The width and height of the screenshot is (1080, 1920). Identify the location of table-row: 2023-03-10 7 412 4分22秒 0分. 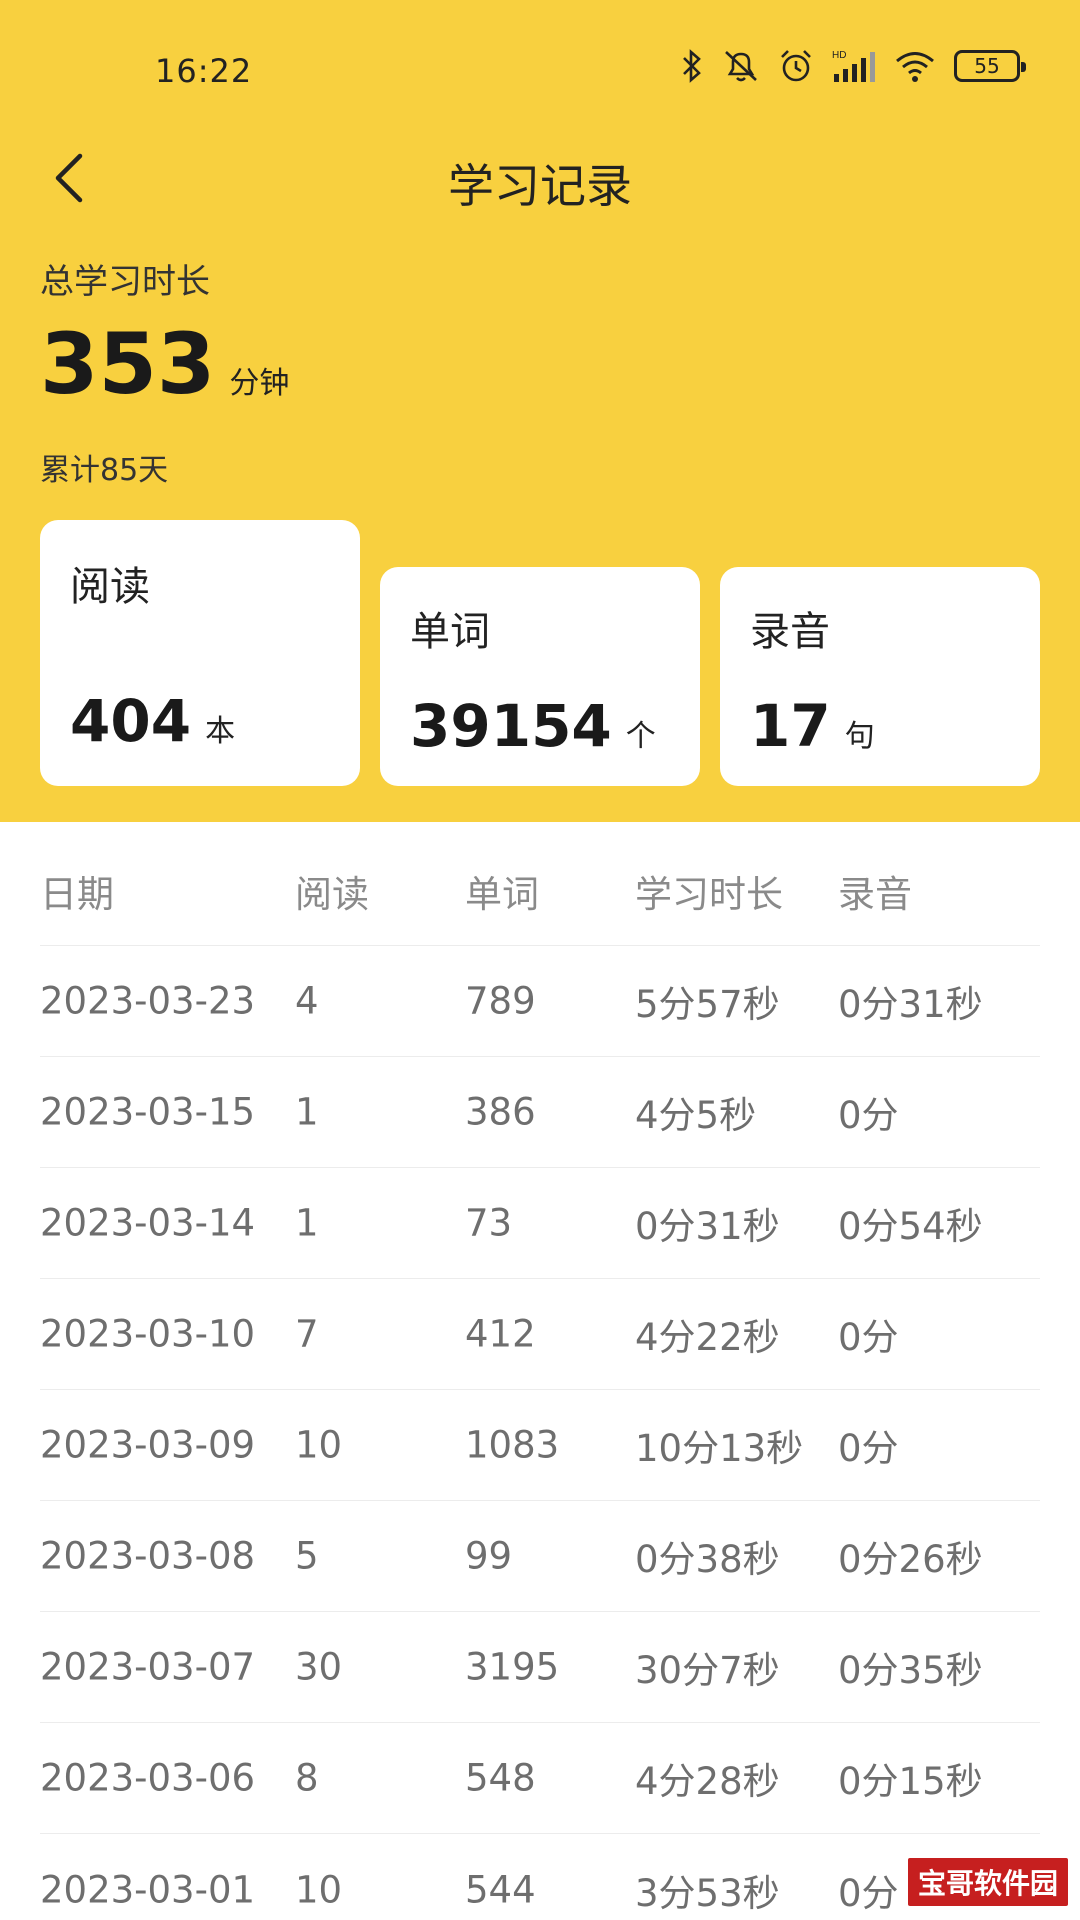
(540, 1334).